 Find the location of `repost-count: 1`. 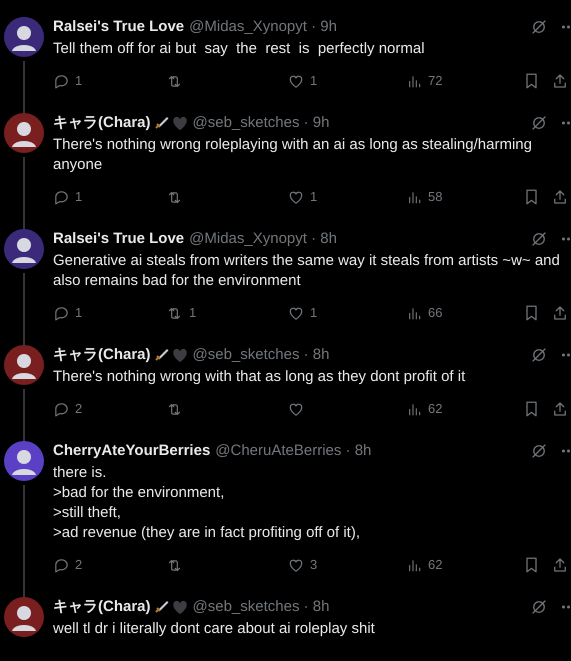

repost-count: 1 is located at coordinates (192, 313).